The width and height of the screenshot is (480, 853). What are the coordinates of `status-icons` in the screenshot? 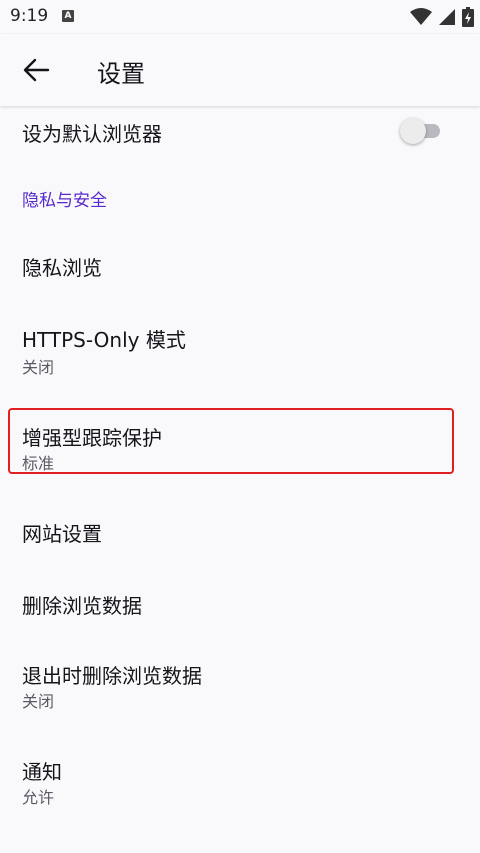 It's located at (442, 17).